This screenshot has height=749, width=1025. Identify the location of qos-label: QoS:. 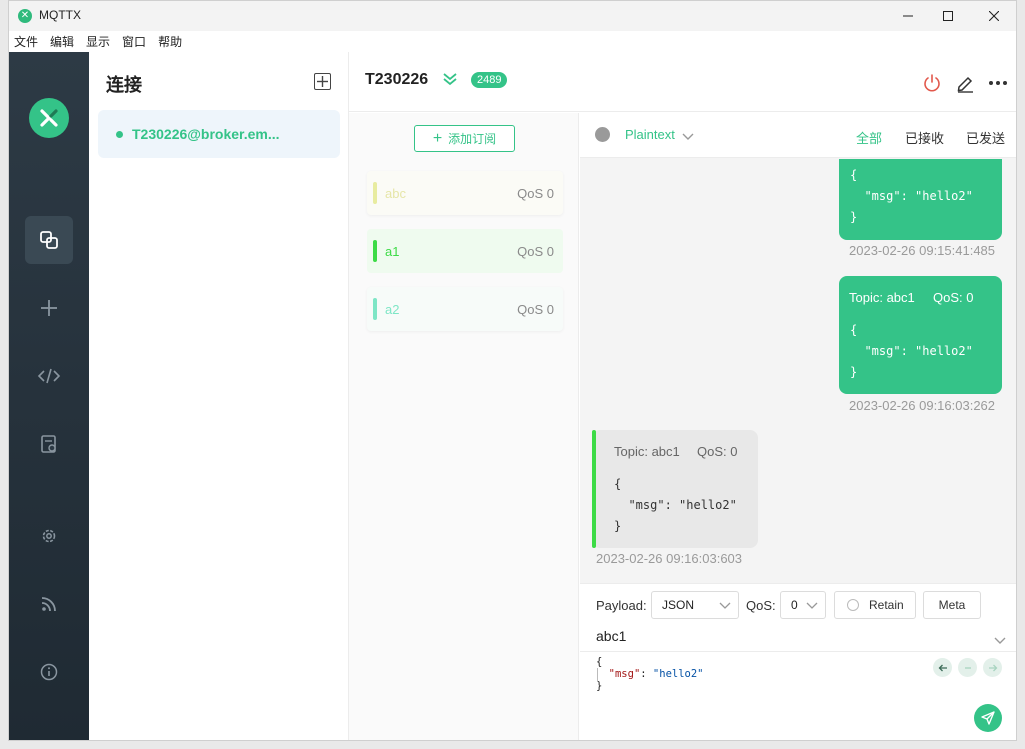
(761, 605).